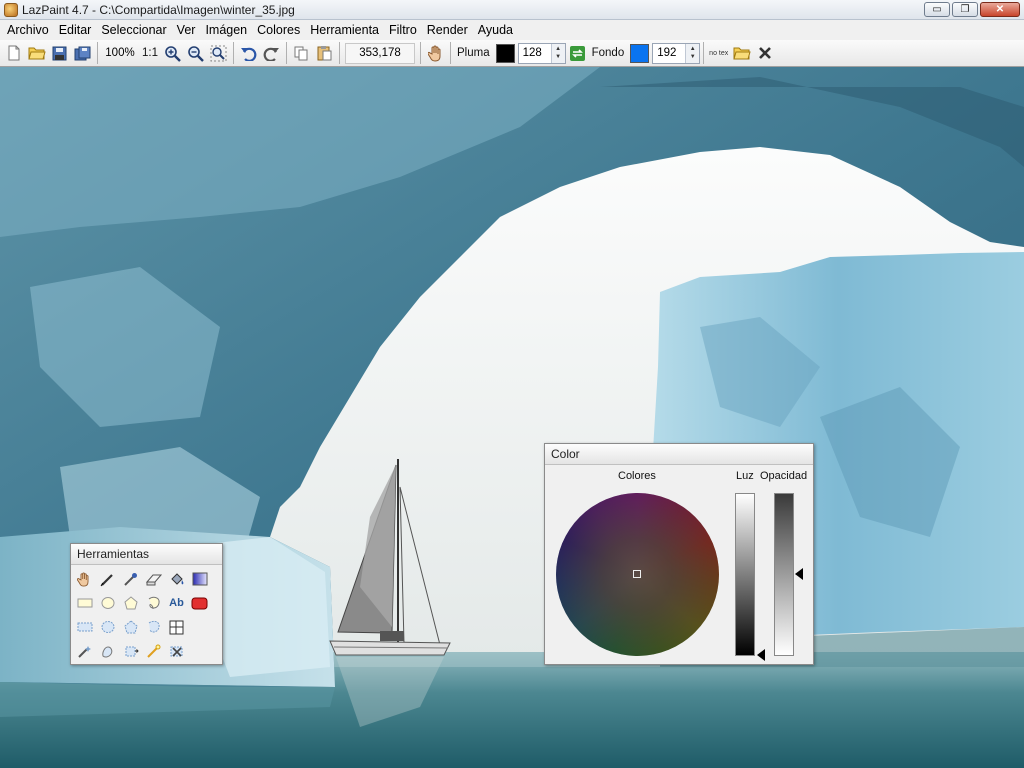  What do you see at coordinates (799, 574) in the screenshot?
I see `opacity-slider-handle` at bounding box center [799, 574].